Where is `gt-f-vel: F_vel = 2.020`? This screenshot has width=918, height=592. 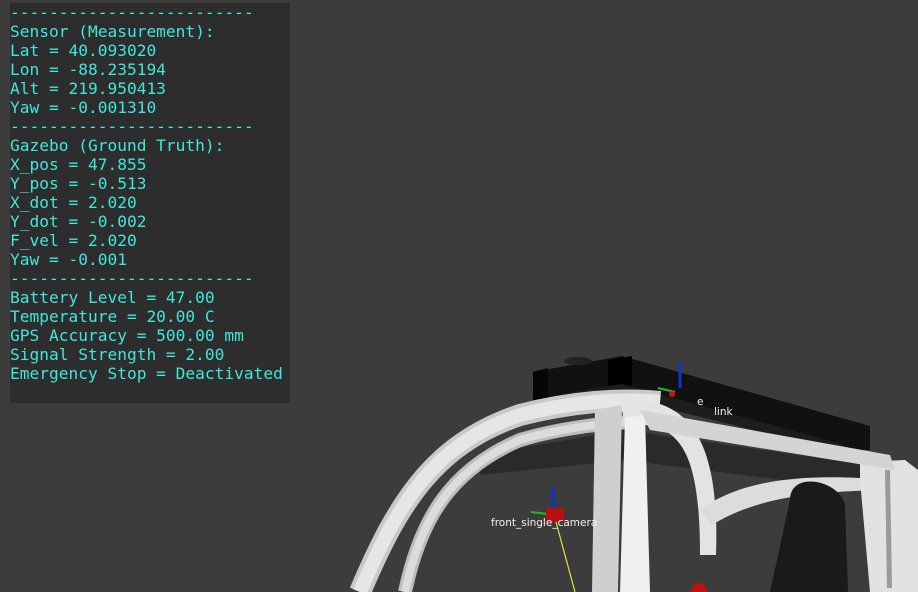
gt-f-vel: F_vel = 2.020 is located at coordinates (73, 240).